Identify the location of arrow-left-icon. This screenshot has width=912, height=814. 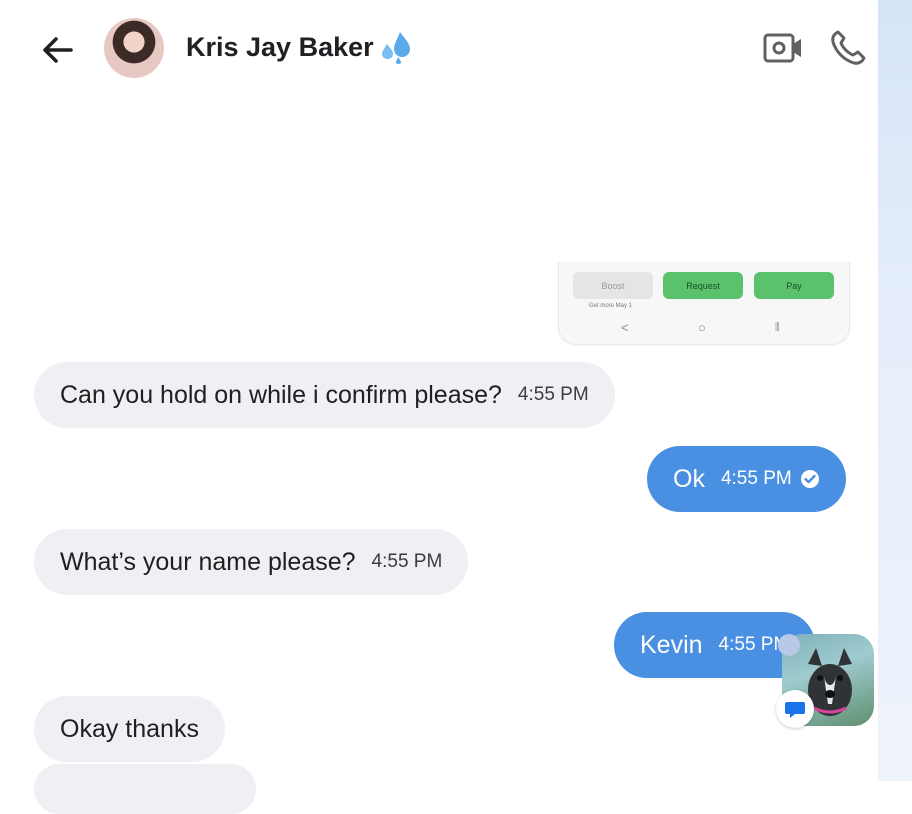
(58, 50).